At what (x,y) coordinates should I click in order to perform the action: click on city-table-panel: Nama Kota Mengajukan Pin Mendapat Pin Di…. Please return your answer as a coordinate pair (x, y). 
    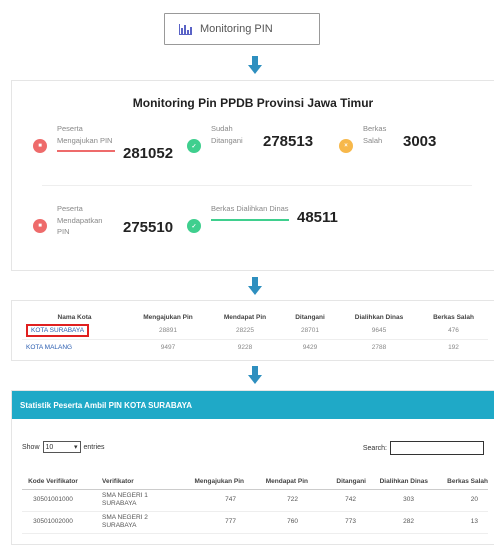
    Looking at the image, I should click on (252, 330).